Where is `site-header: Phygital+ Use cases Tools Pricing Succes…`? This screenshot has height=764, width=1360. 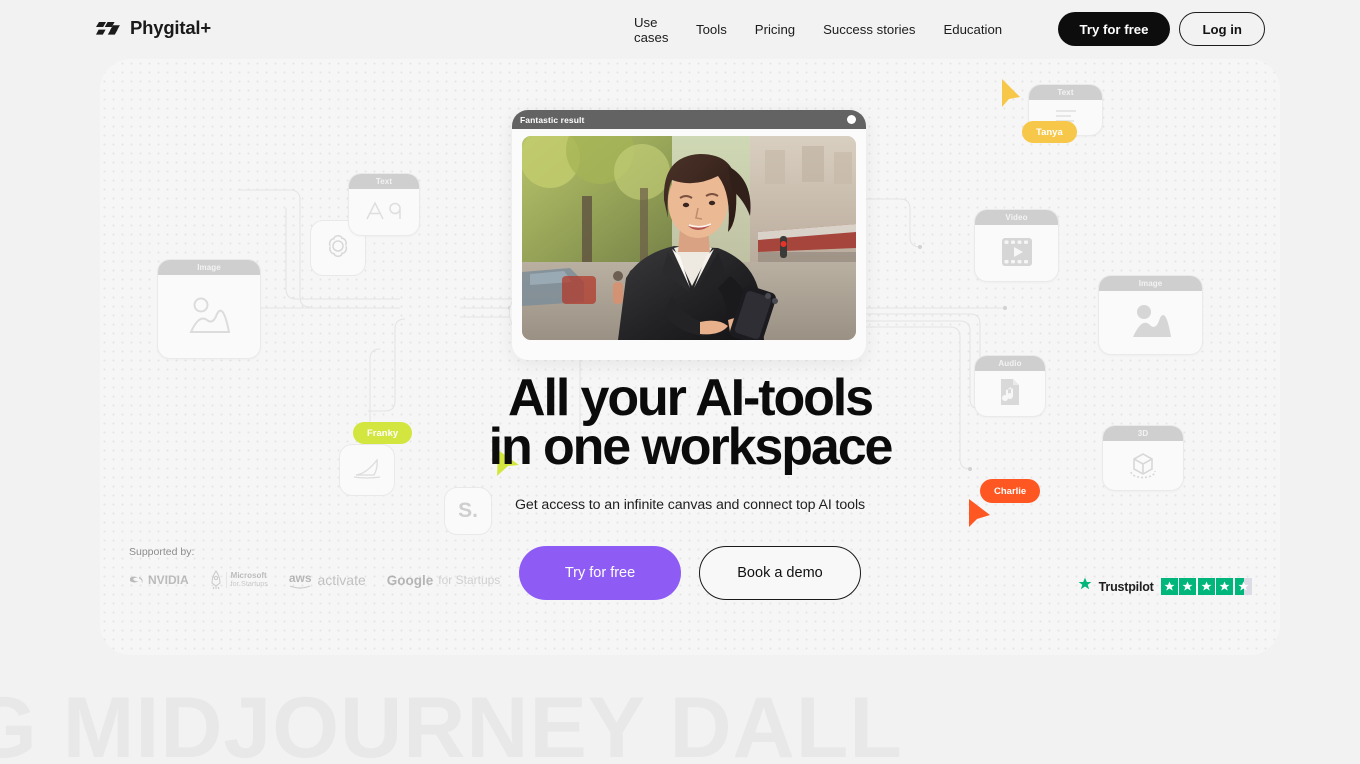 site-header: Phygital+ Use cases Tools Pricing Succes… is located at coordinates (680, 29).